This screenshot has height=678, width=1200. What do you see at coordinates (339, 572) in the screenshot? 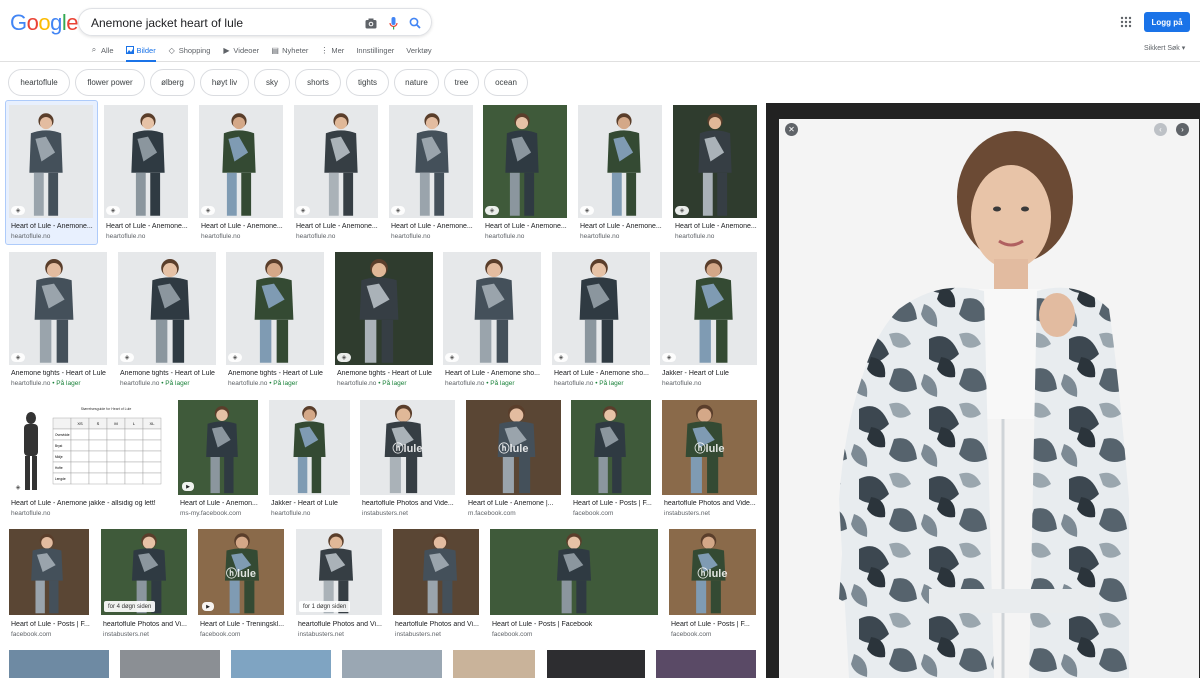
I see `result-thumbnail: for 1 døgn siden` at bounding box center [339, 572].